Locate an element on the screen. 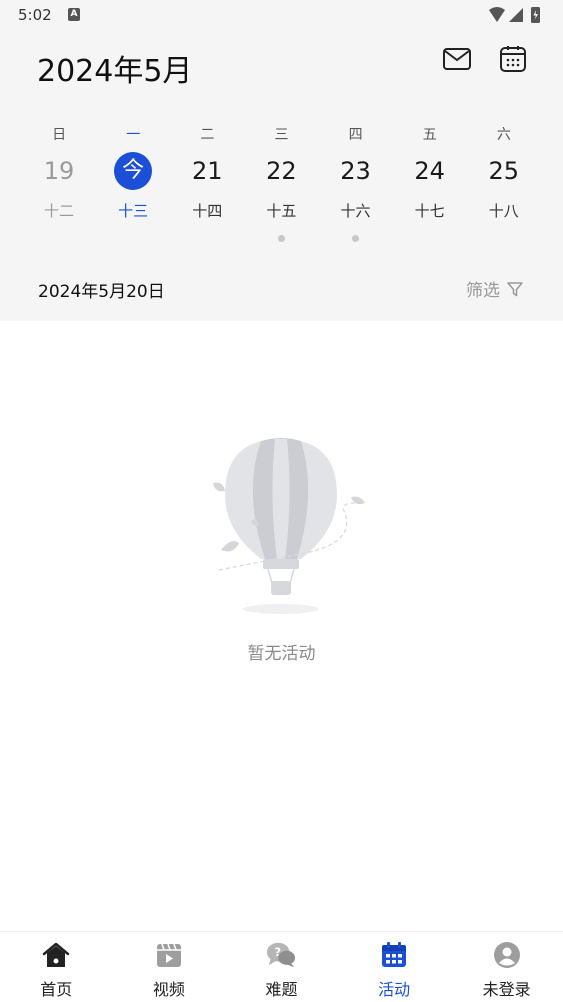  tab-video: 视频 is located at coordinates (169, 967).